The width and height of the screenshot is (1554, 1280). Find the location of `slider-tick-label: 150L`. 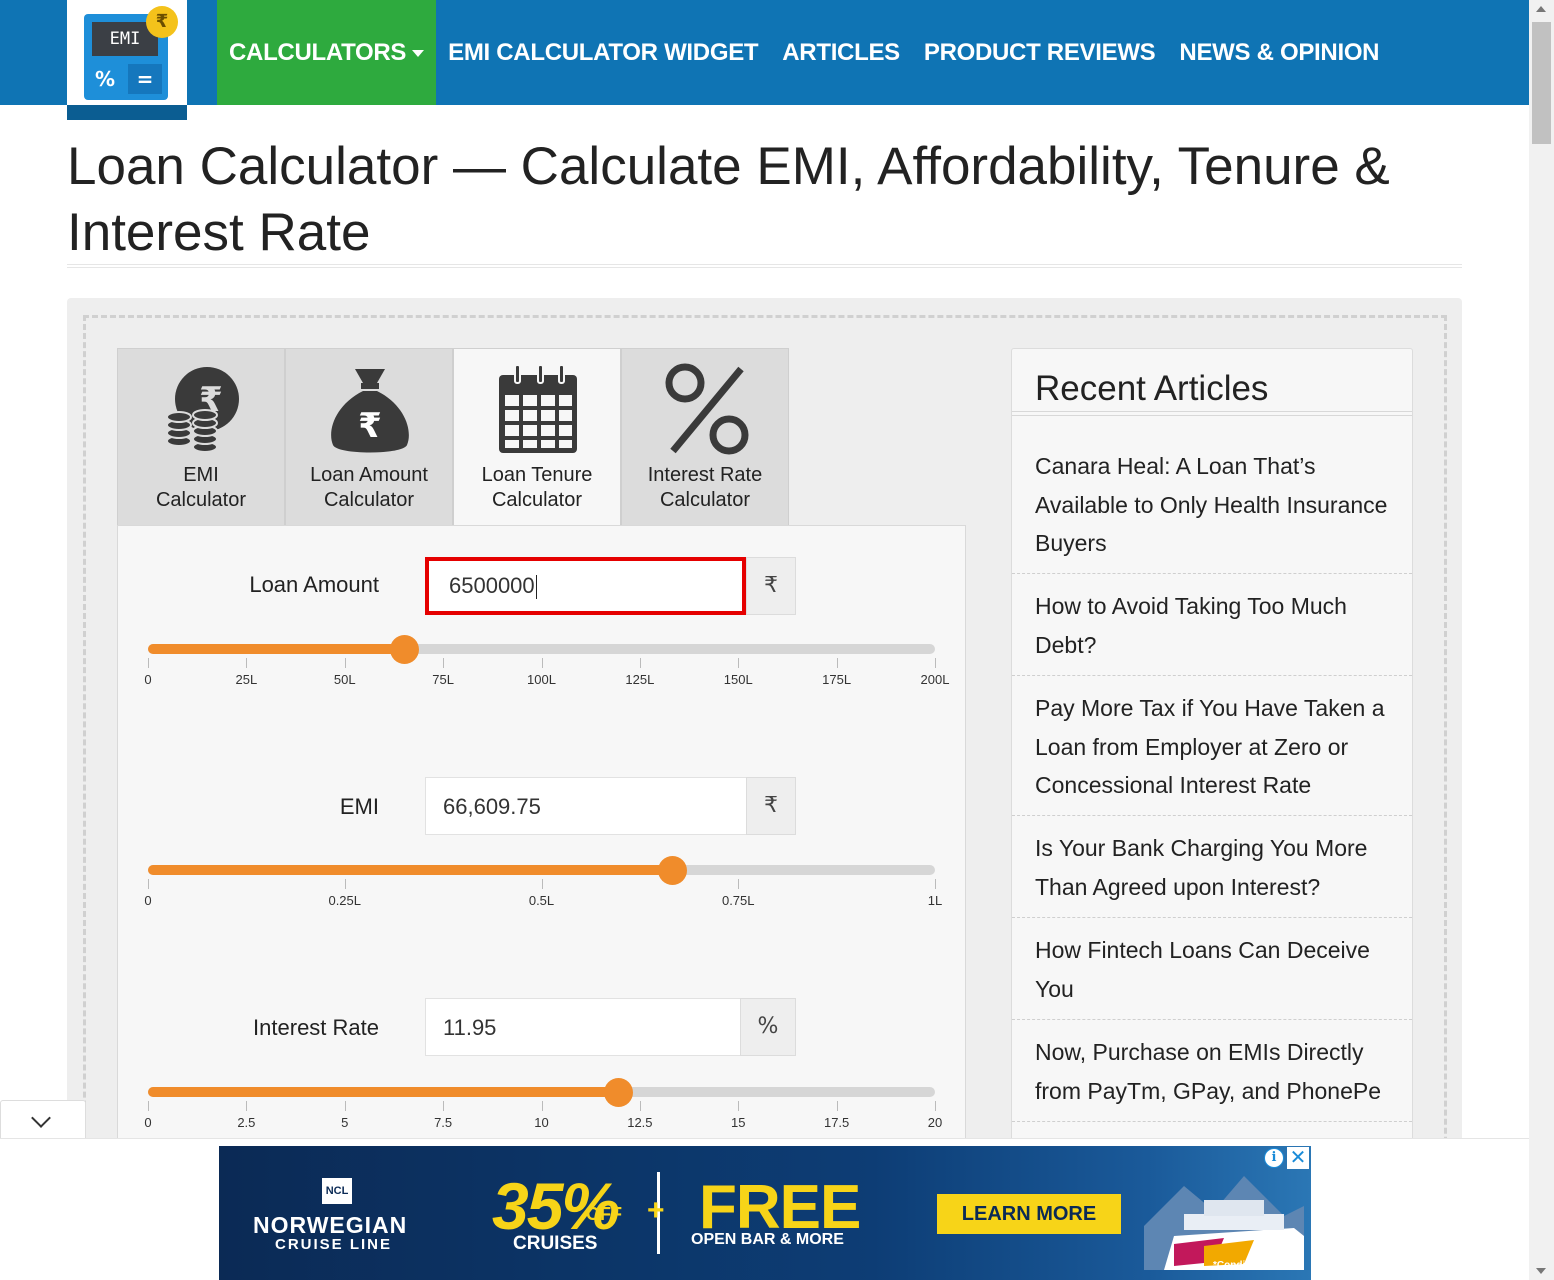

slider-tick-label: 150L is located at coordinates (738, 679).